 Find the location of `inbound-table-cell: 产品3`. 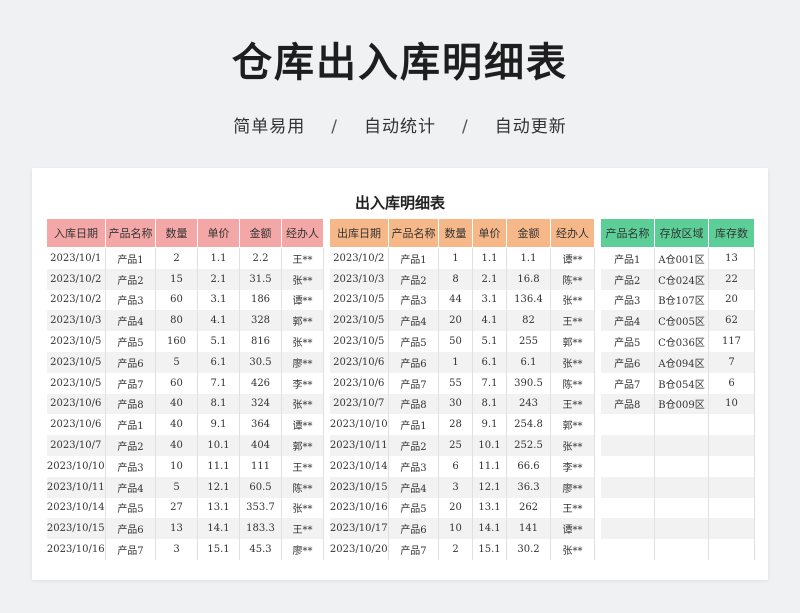

inbound-table-cell: 产品3 is located at coordinates (130, 300).